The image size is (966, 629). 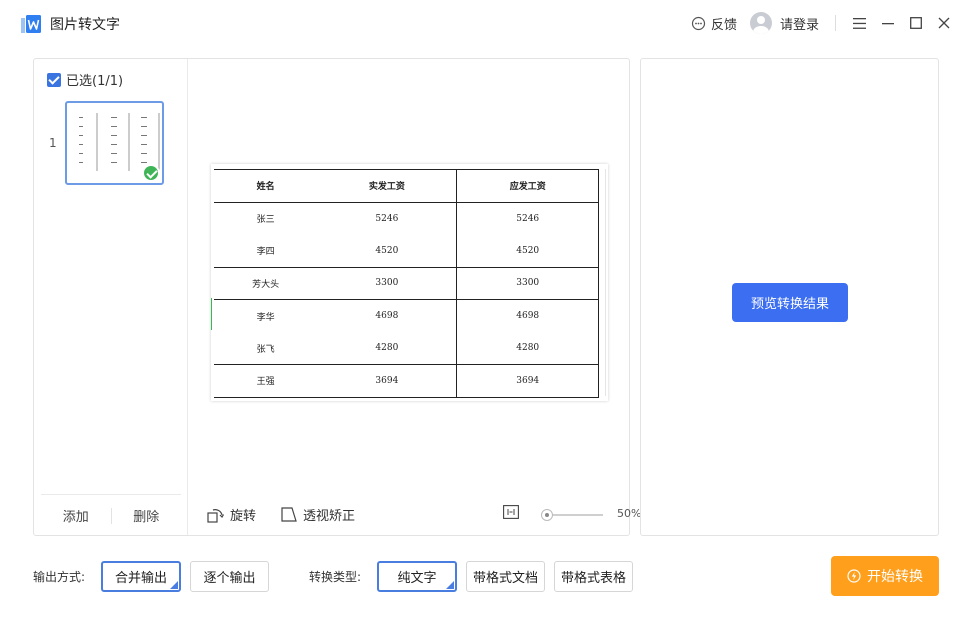 I want to click on output-mode-label: 输出方式:, so click(x=59, y=577).